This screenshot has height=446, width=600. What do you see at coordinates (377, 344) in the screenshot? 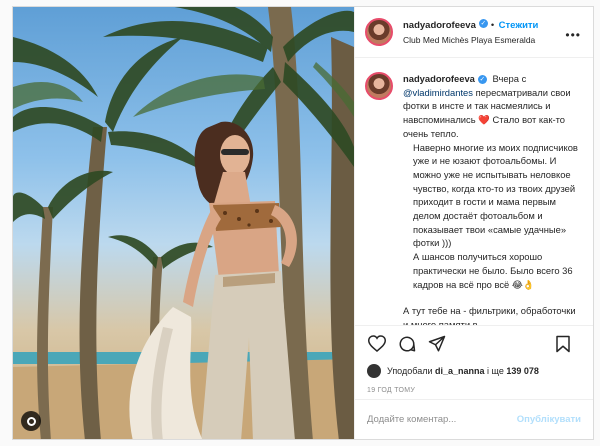
I see `heart-icon` at bounding box center [377, 344].